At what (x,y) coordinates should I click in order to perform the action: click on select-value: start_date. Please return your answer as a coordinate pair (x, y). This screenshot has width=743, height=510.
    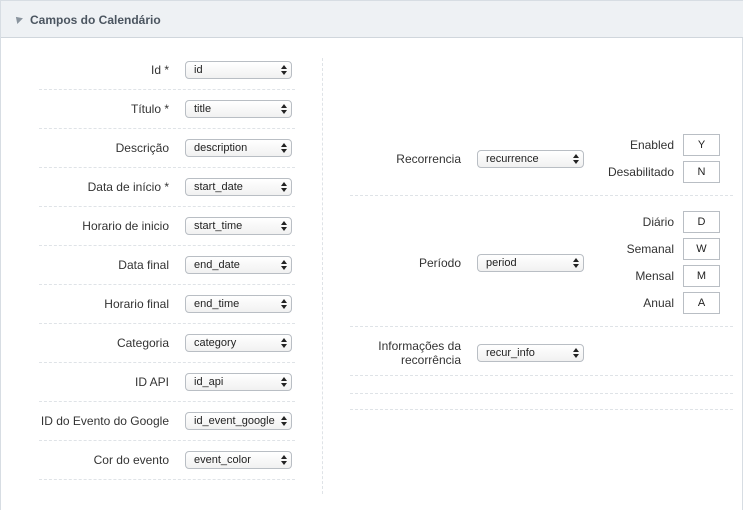
    Looking at the image, I should click on (218, 187).